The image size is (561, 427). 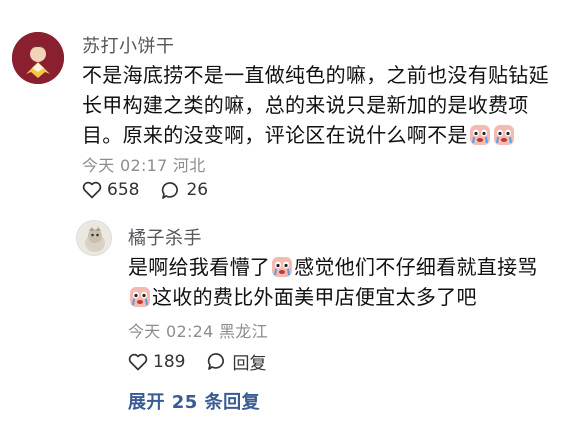 I want to click on reply-button: 回复, so click(x=236, y=361).